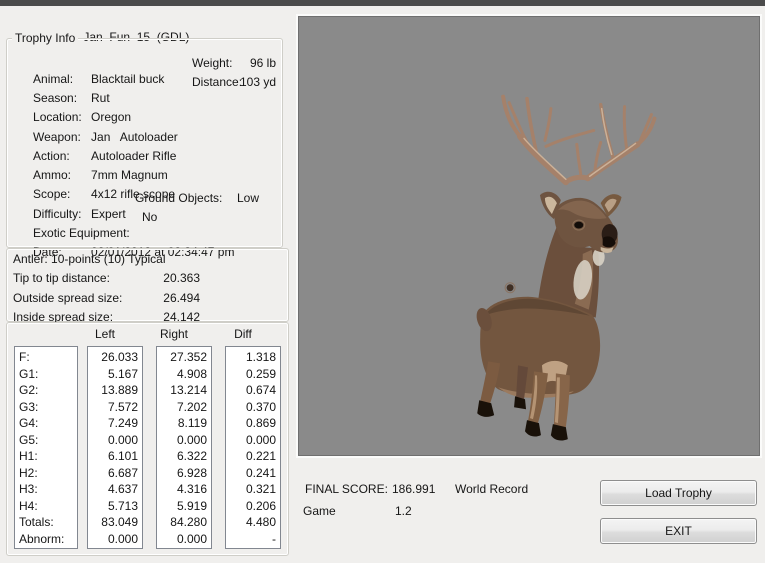  What do you see at coordinates (98, 28) in the screenshot?
I see `hunter-line: Hunter:Jan Fun 15 (GDL)` at bounding box center [98, 28].